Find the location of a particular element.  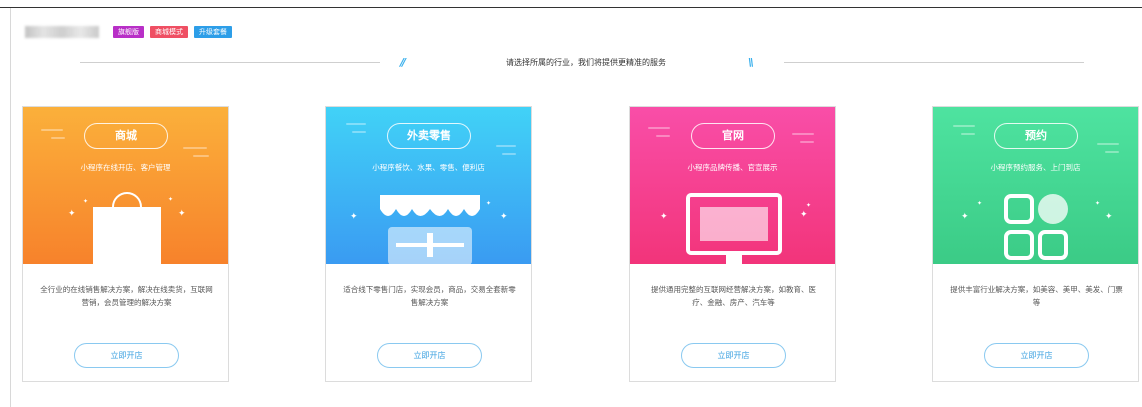

blurred-account-name is located at coordinates (62, 32).